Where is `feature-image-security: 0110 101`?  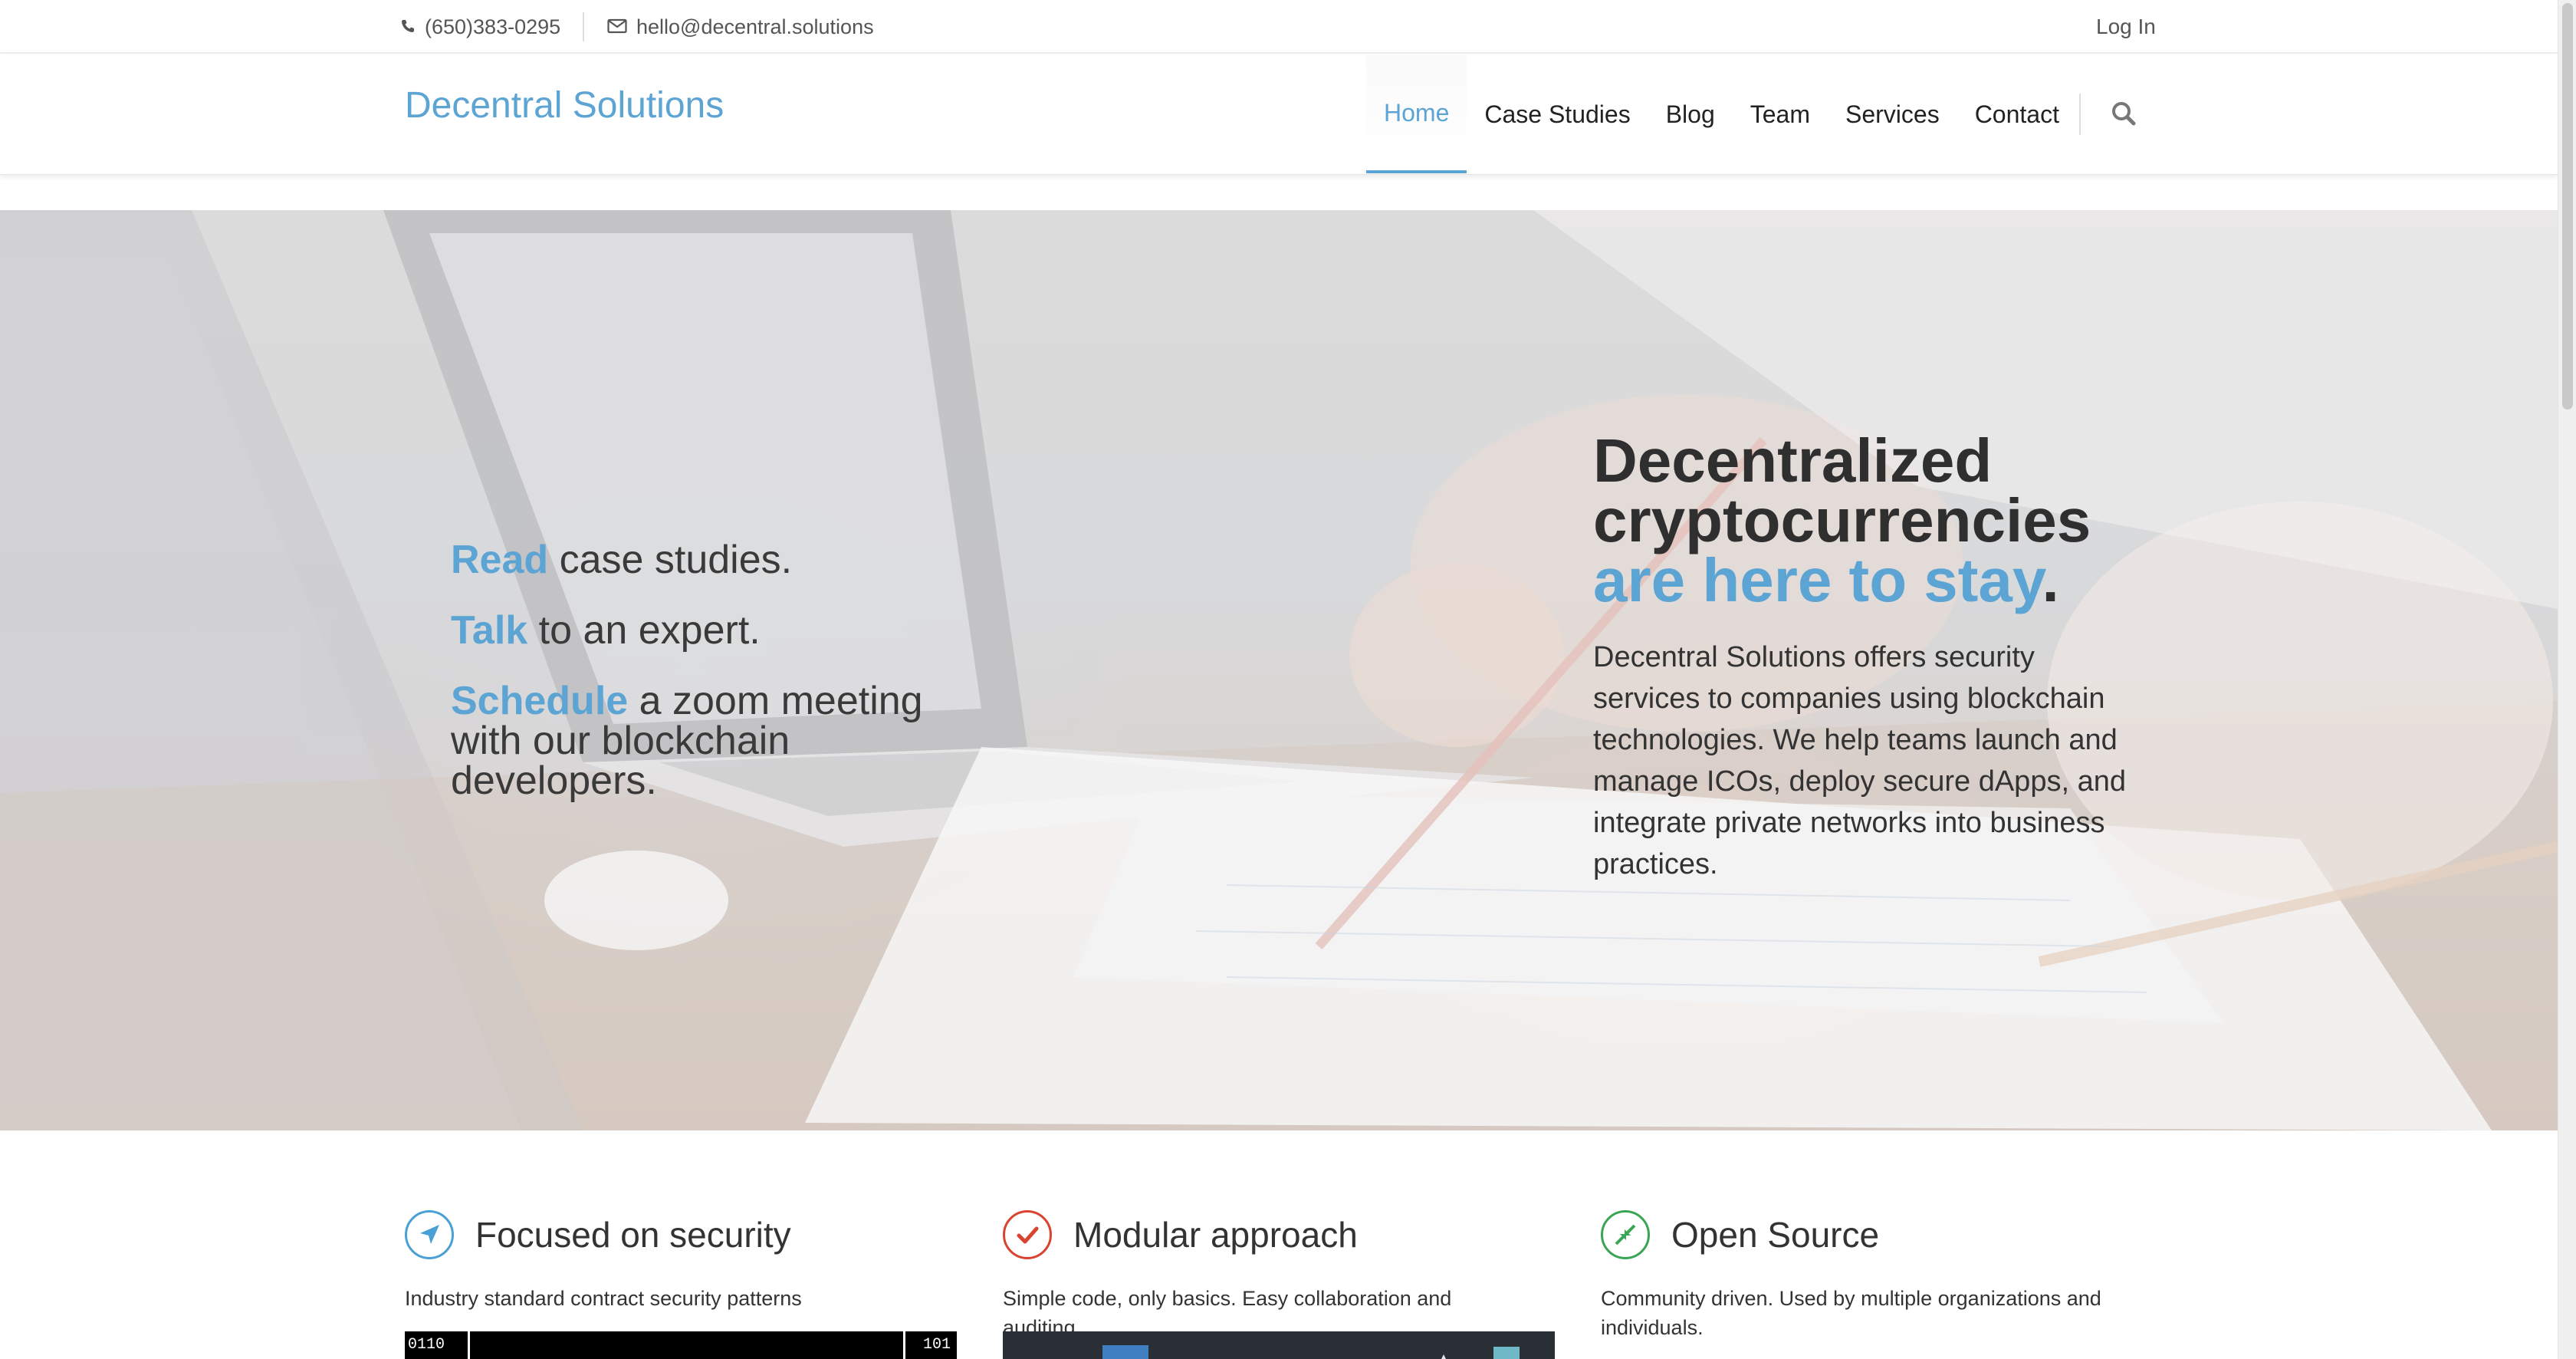 feature-image-security: 0110 101 is located at coordinates (681, 1345).